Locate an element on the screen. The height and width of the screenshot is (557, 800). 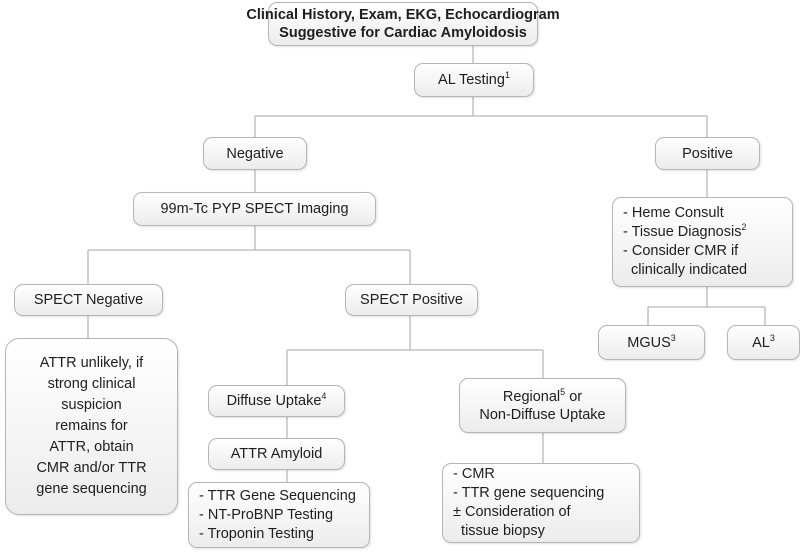
attr-amyloid-node: ATTR Amyloid is located at coordinates (276, 454).